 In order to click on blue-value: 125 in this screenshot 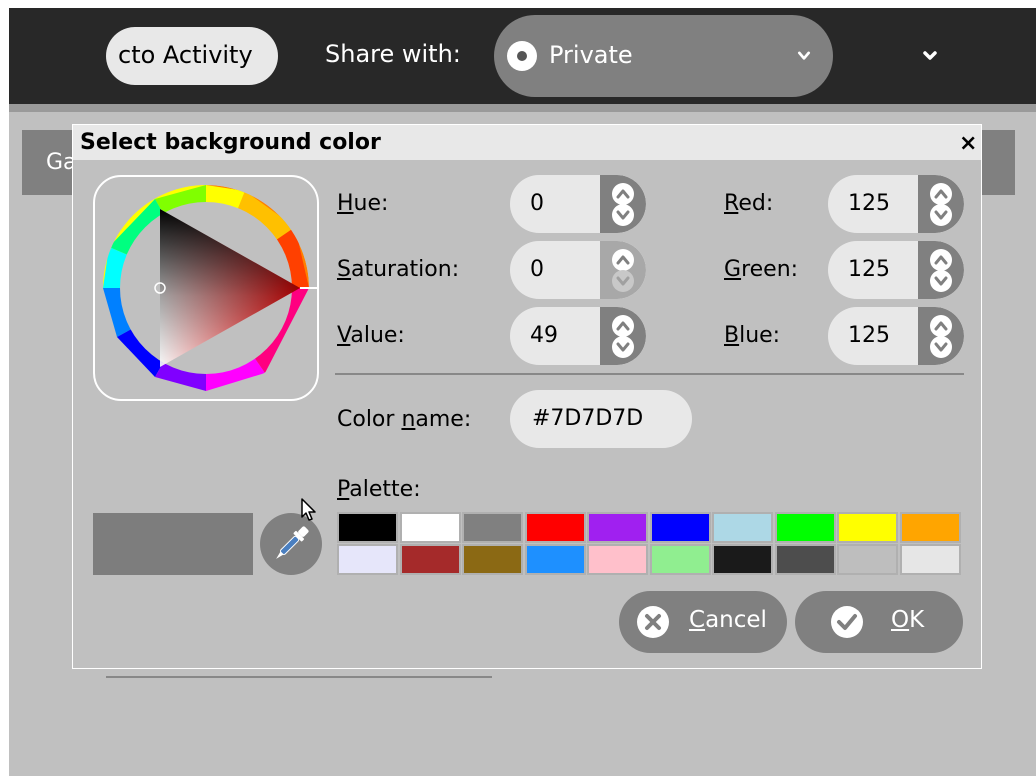, I will do `click(869, 335)`.